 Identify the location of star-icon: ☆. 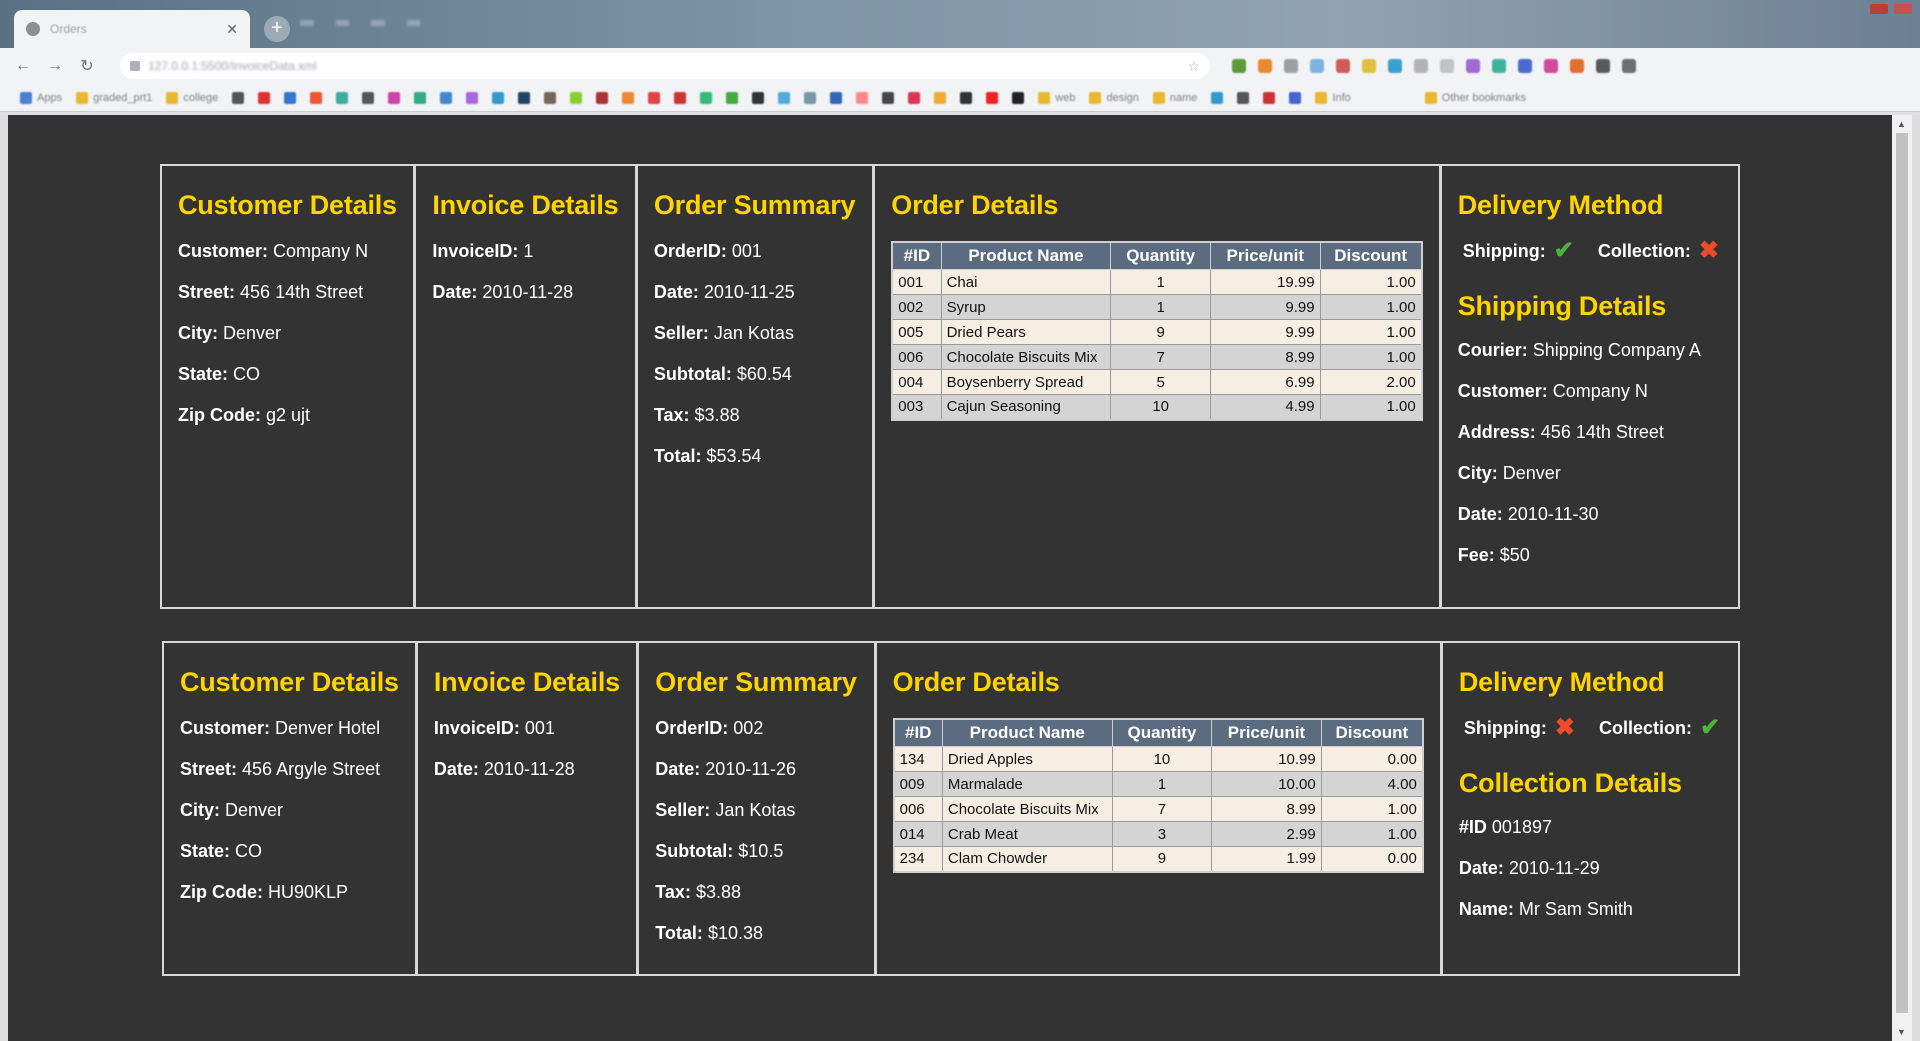
(1193, 66).